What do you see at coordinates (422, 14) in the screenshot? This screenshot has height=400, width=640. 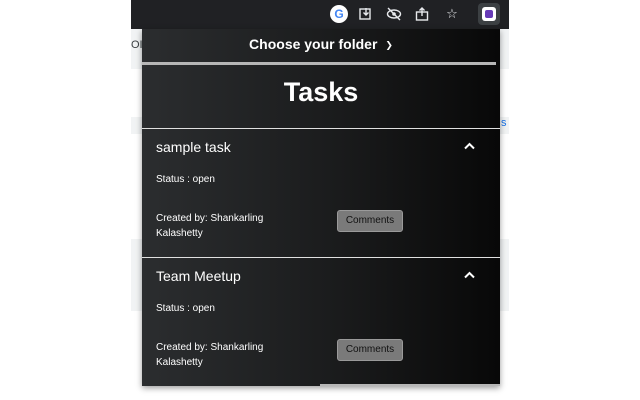 I see `share-icon` at bounding box center [422, 14].